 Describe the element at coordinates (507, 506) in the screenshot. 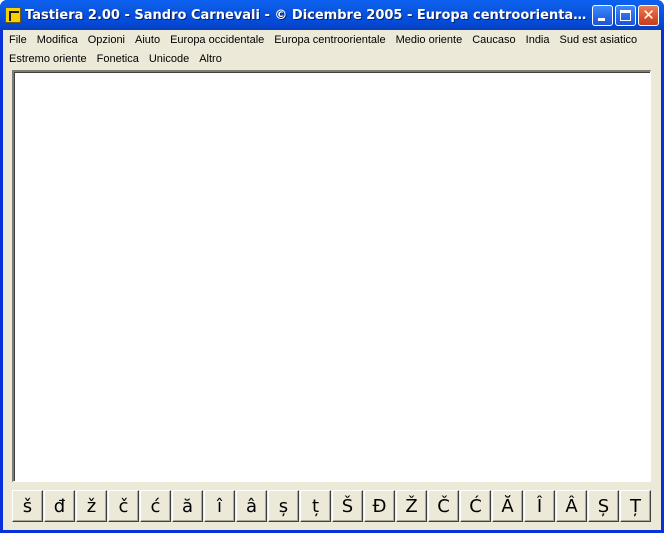

I see `char-button-A-breve-upper: Ă` at that location.